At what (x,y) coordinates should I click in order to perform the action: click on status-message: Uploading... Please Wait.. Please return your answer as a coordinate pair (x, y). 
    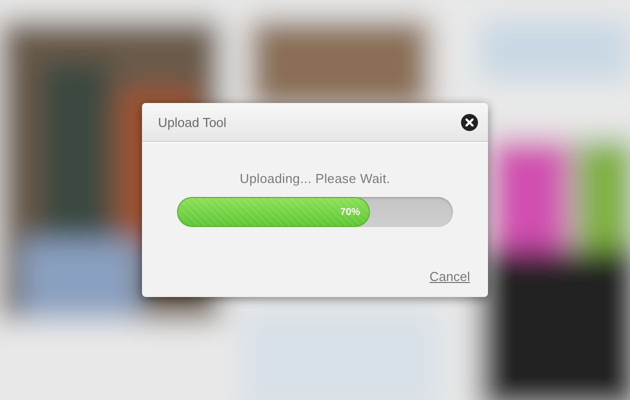
    Looking at the image, I should click on (315, 178).